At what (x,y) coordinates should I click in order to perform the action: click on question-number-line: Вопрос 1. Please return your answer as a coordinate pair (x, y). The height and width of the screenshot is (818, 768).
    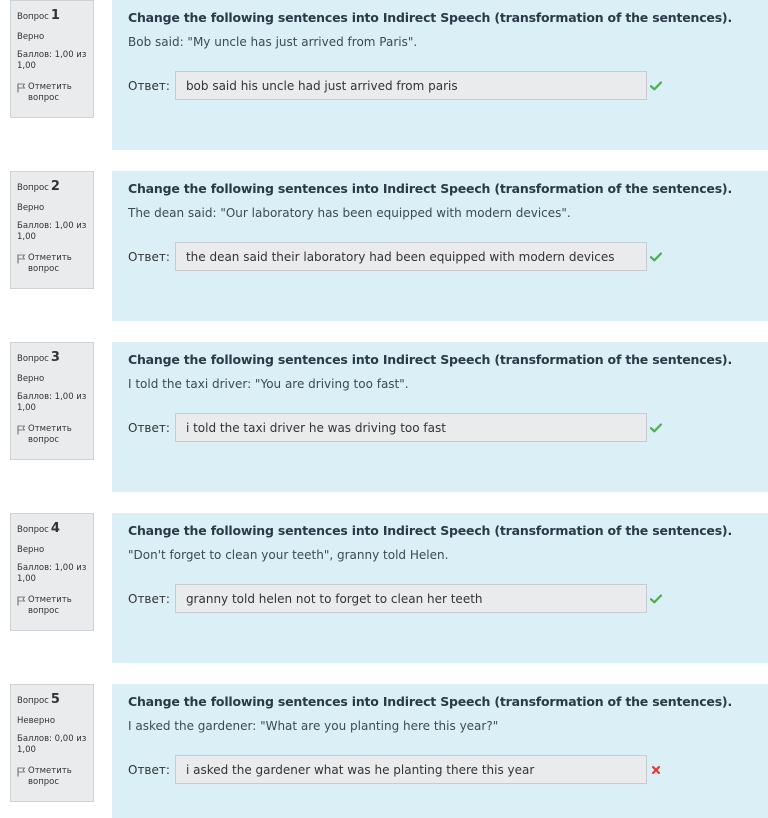
    Looking at the image, I should click on (52, 16).